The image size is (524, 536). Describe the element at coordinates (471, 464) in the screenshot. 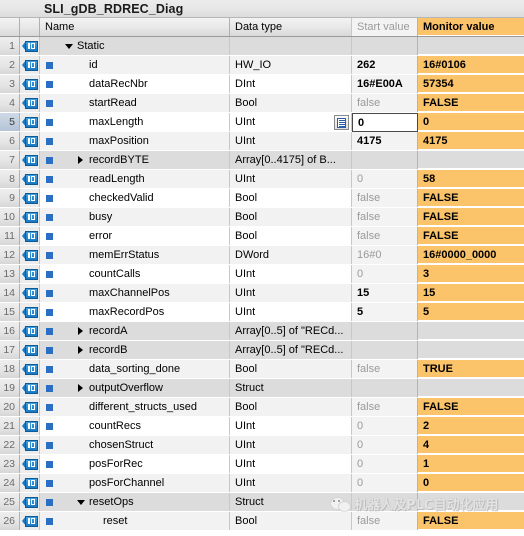

I see `monitor-value-cell: 1` at that location.